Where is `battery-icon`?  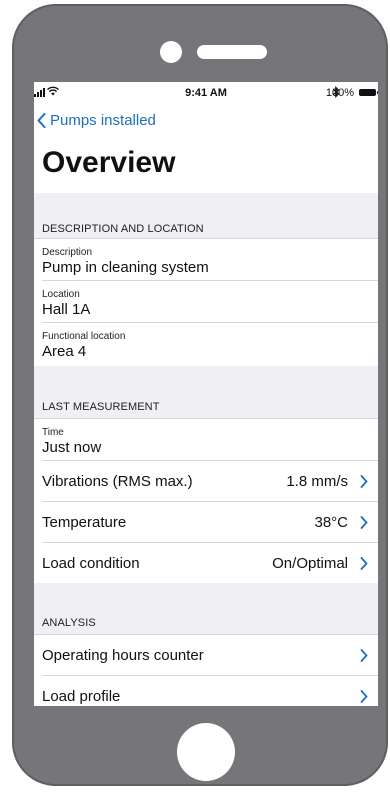
battery-icon is located at coordinates (368, 92).